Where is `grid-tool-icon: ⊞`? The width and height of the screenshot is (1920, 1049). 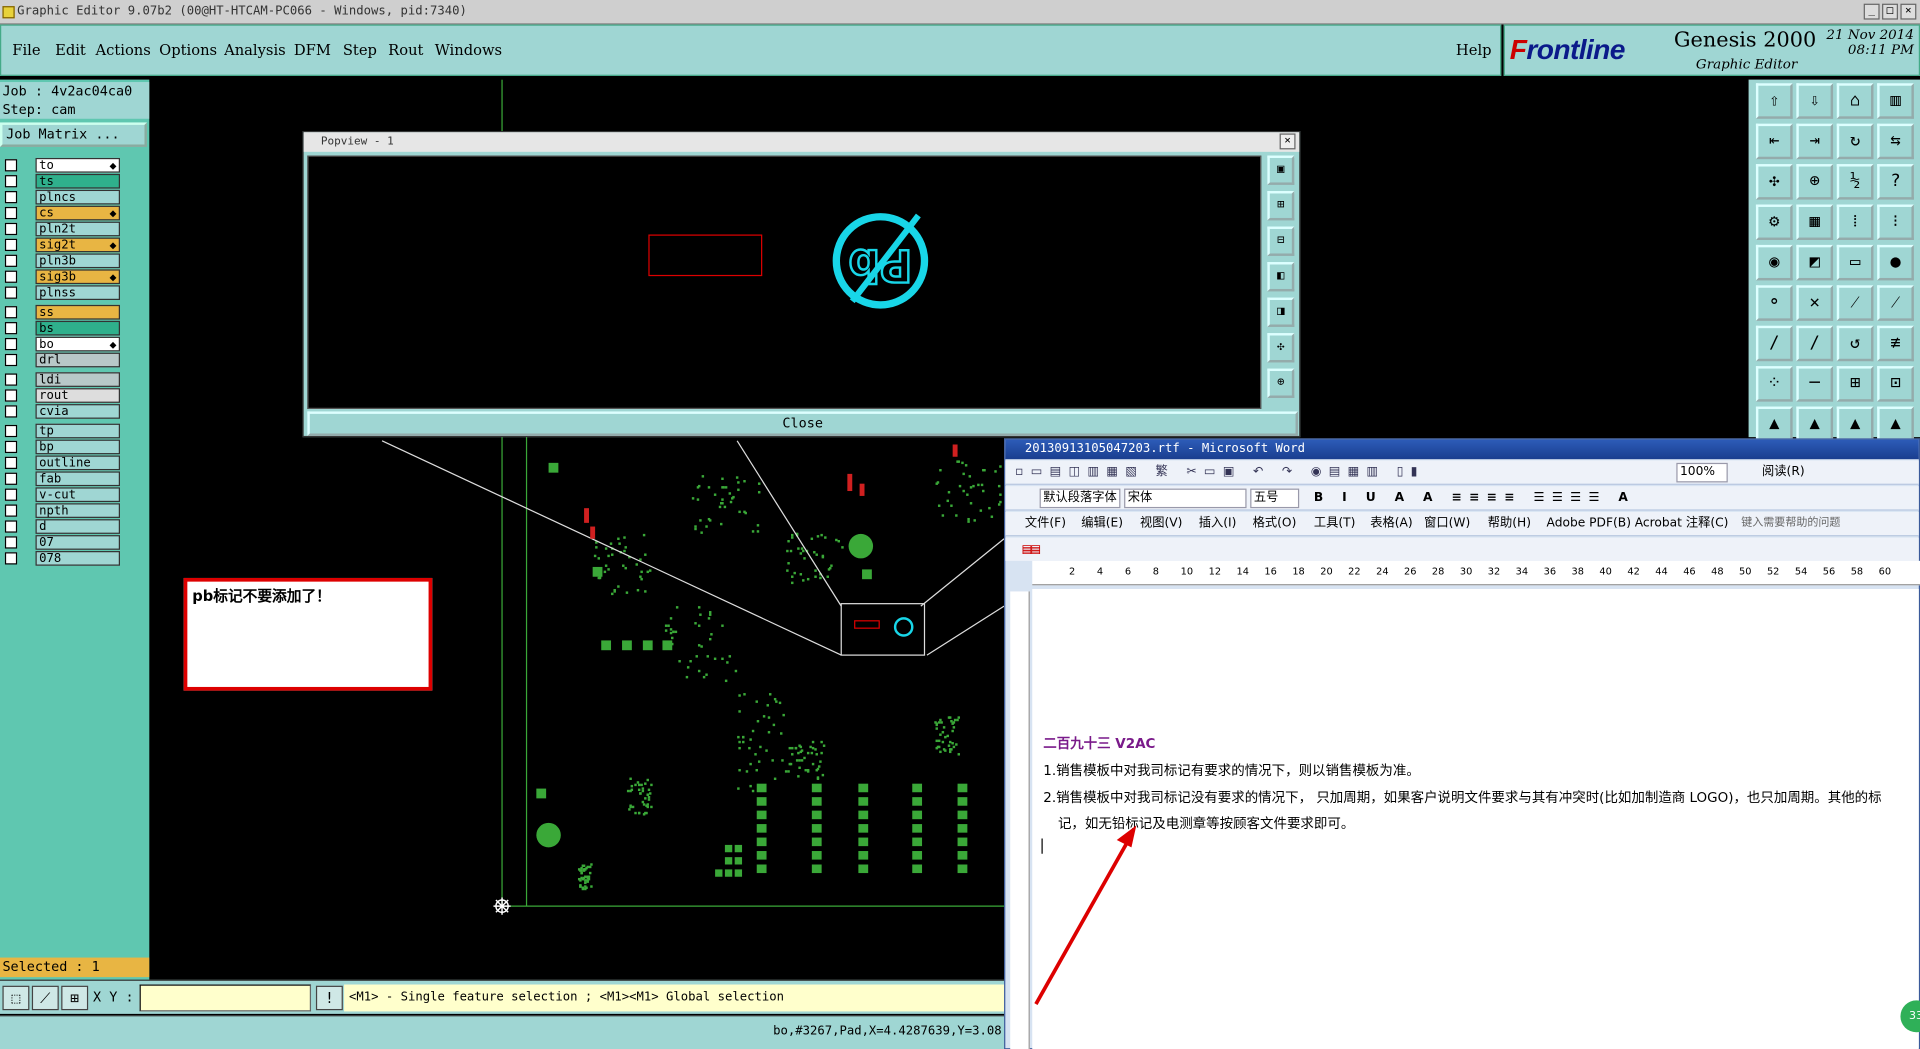
grid-tool-icon: ⊞ is located at coordinates (75, 998).